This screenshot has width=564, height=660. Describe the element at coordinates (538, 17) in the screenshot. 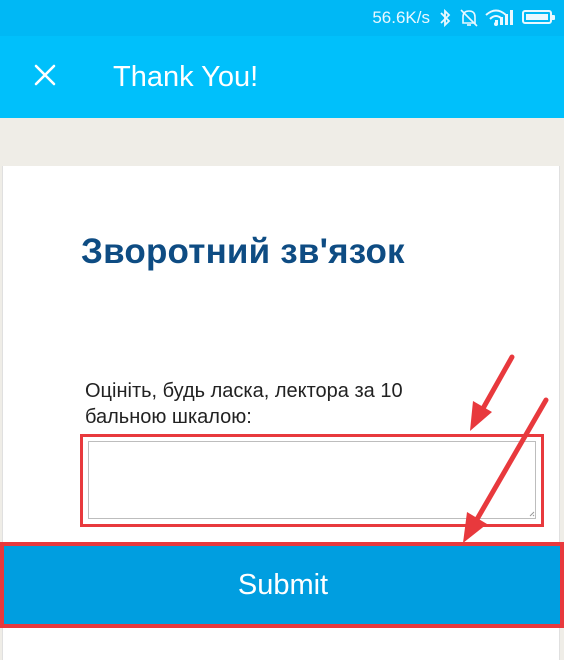

I see `battery-icon` at that location.